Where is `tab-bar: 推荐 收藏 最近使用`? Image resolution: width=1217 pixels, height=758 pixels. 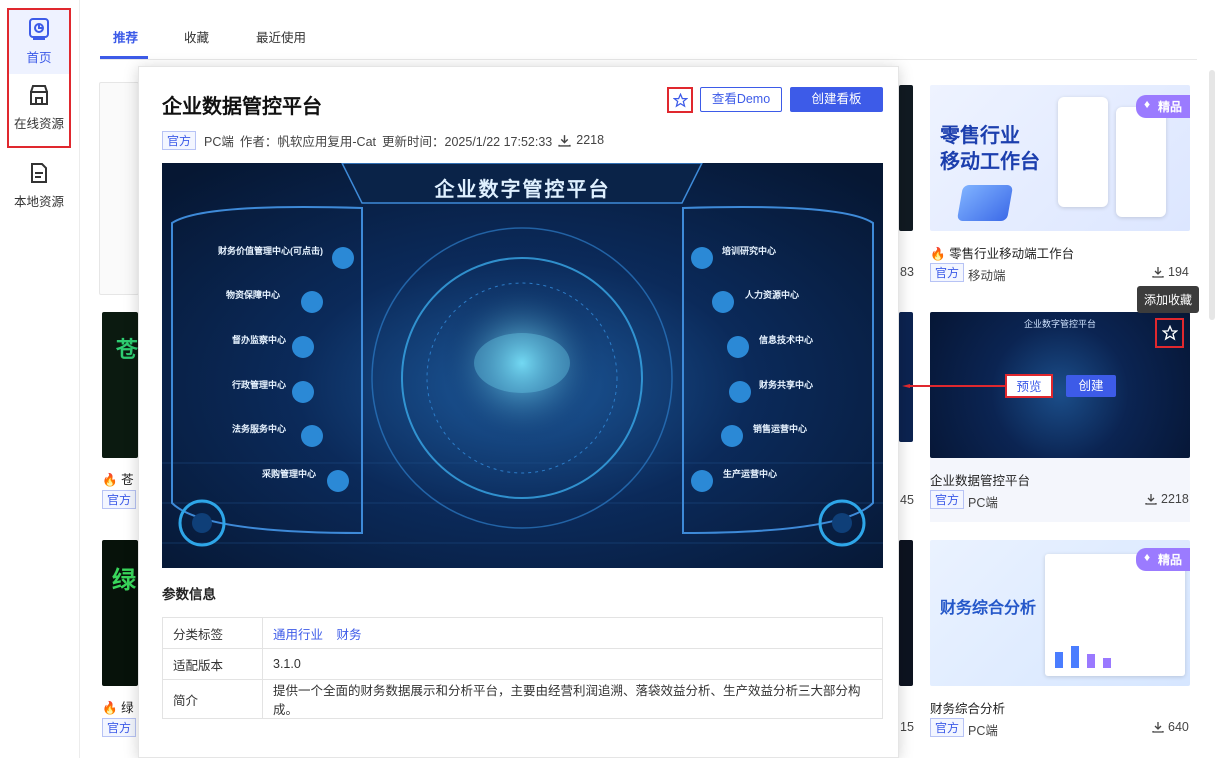
tab-bar: 推荐 收藏 最近使用 is located at coordinates (648, 30).